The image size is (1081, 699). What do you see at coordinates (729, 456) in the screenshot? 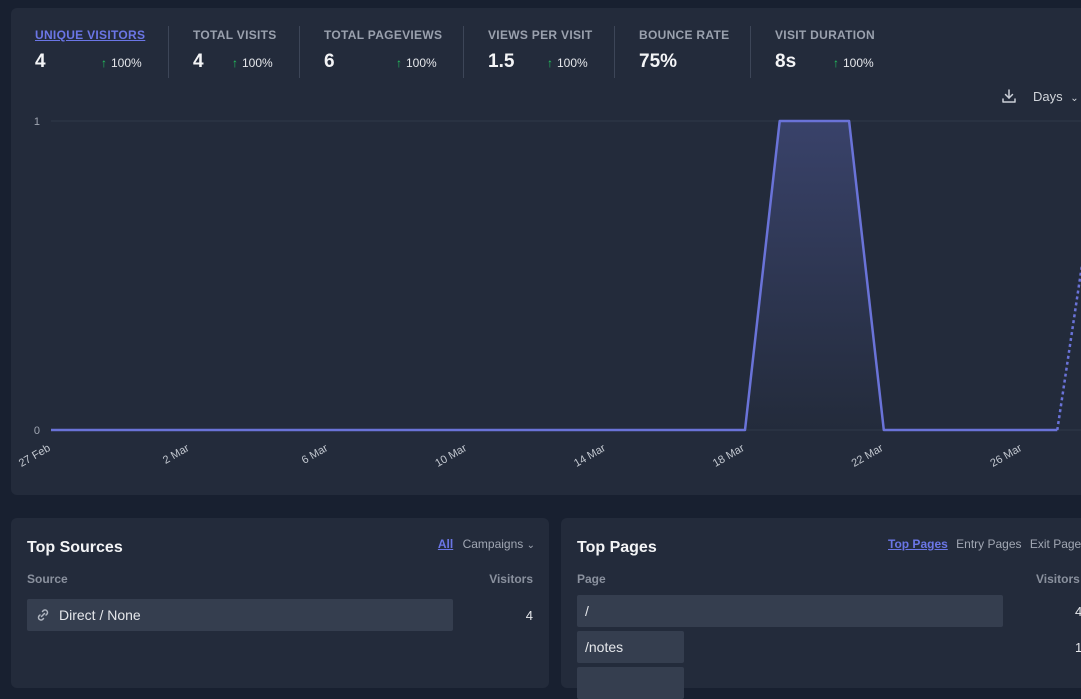
I see `x-tick-label: 18 Mar` at bounding box center [729, 456].